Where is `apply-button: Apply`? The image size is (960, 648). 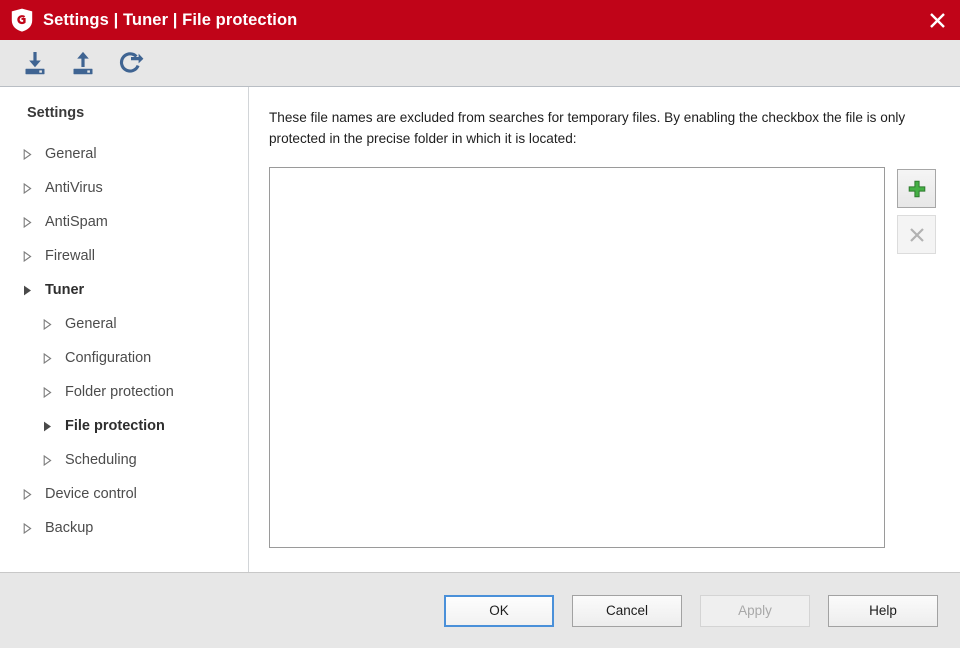 apply-button: Apply is located at coordinates (755, 610).